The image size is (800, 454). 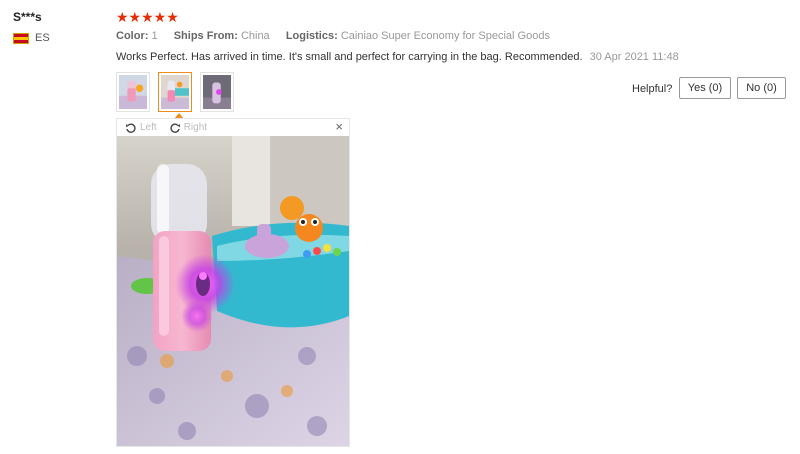 What do you see at coordinates (652, 89) in the screenshot?
I see `helpful-label: Helpful?` at bounding box center [652, 89].